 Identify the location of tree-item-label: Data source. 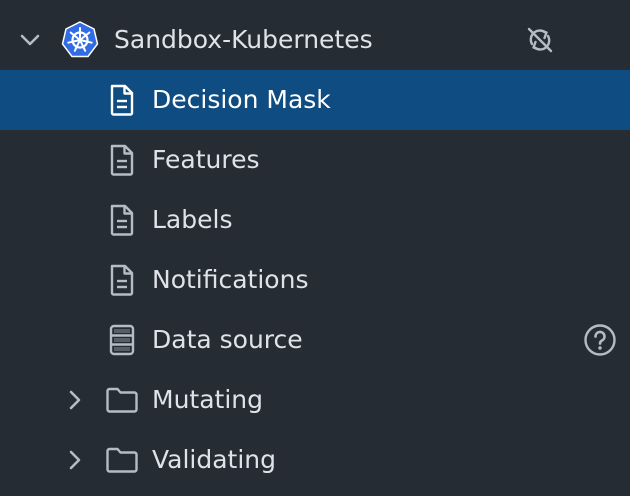
(227, 339).